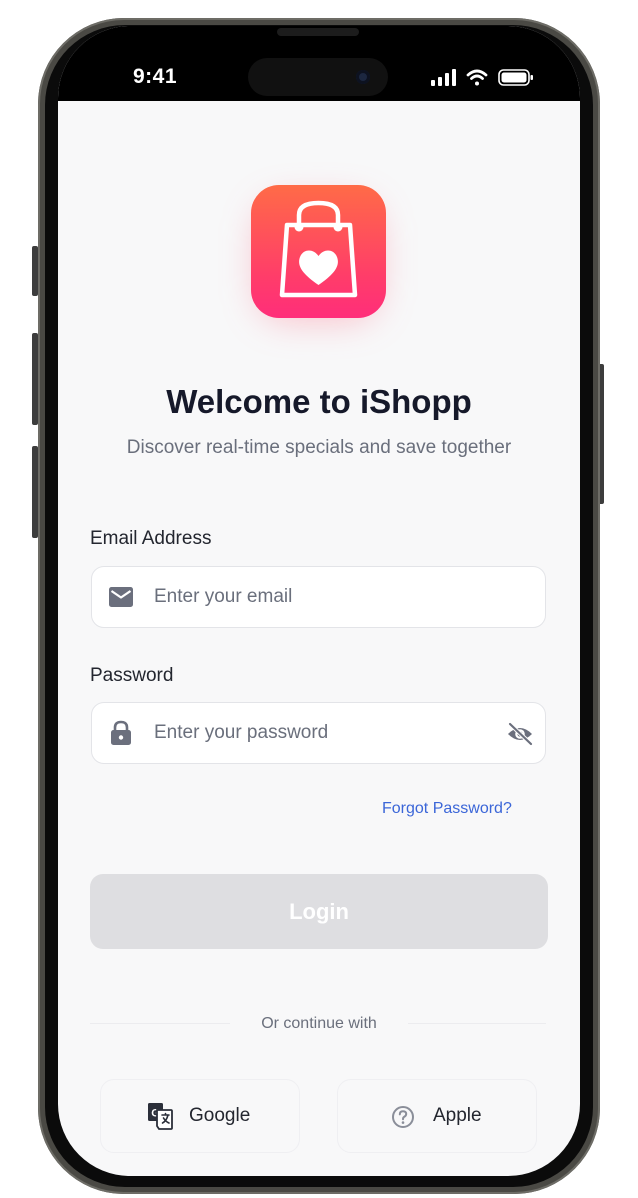 The width and height of the screenshot is (638, 1198). Describe the element at coordinates (151, 538) in the screenshot. I see `email-label: Email Address` at that location.